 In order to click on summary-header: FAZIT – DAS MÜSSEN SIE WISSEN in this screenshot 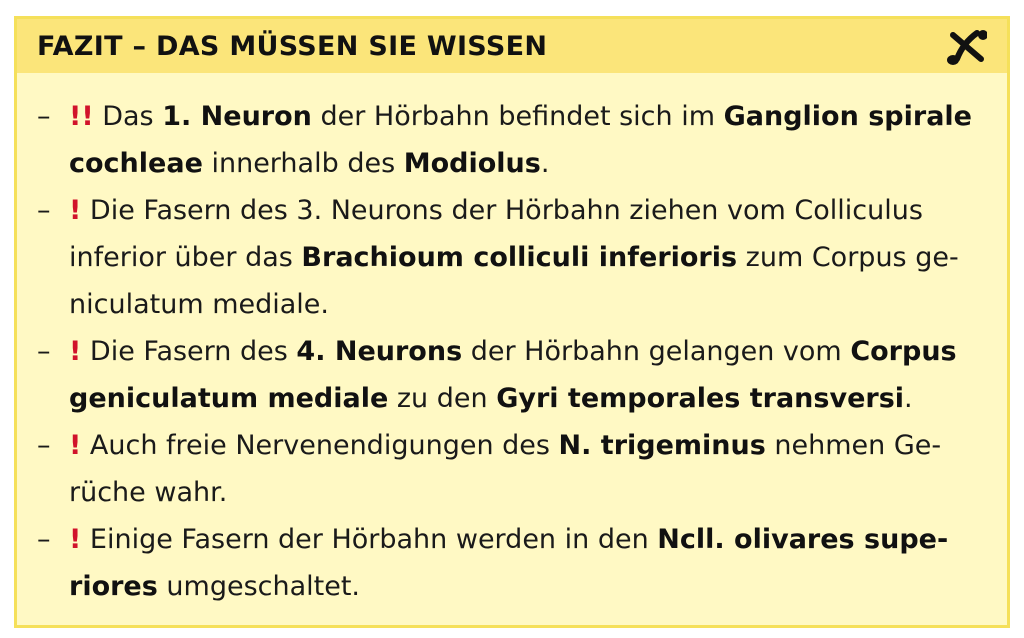, I will do `click(512, 46)`.